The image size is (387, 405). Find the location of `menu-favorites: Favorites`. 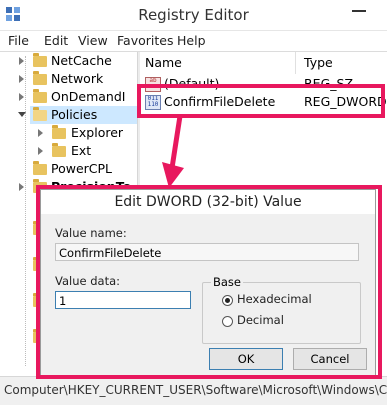

menu-favorites: Favorites is located at coordinates (145, 40).